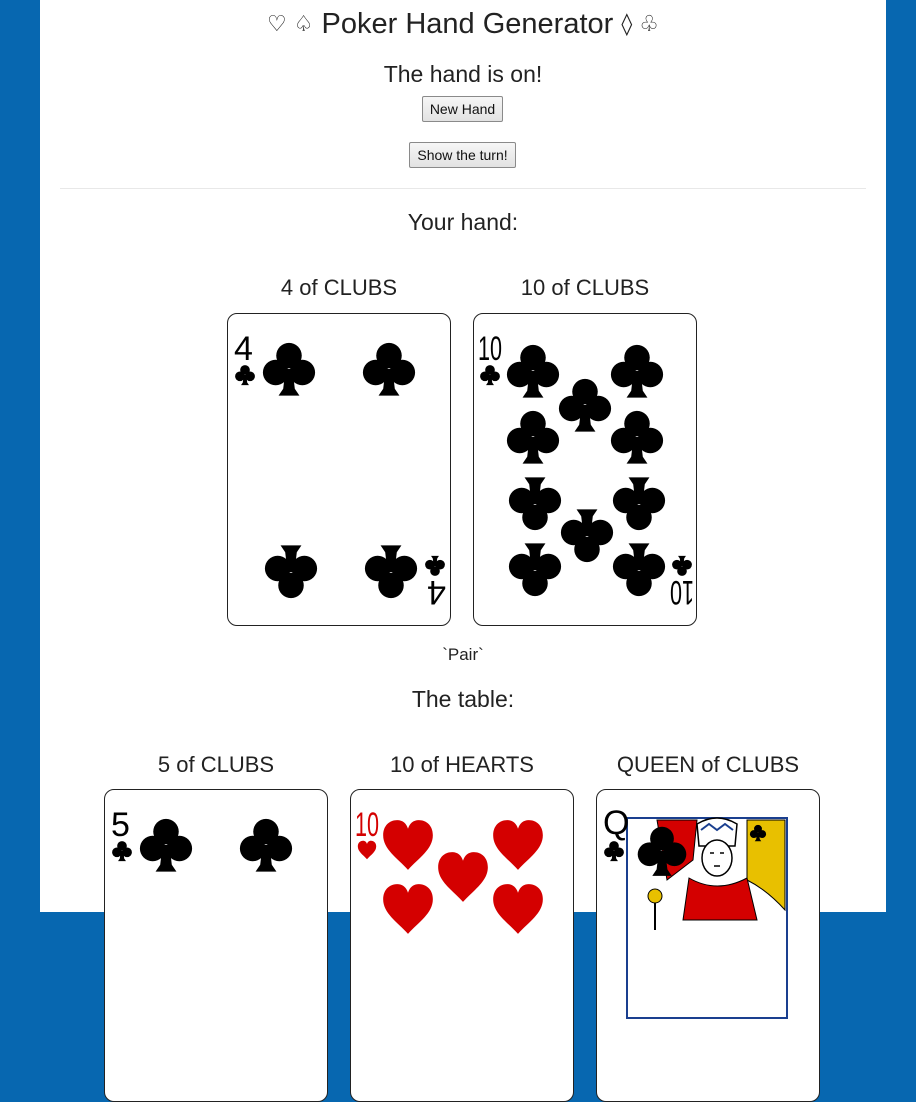 The width and height of the screenshot is (916, 1102). I want to click on hand-evaluation: `Pair`, so click(463, 654).